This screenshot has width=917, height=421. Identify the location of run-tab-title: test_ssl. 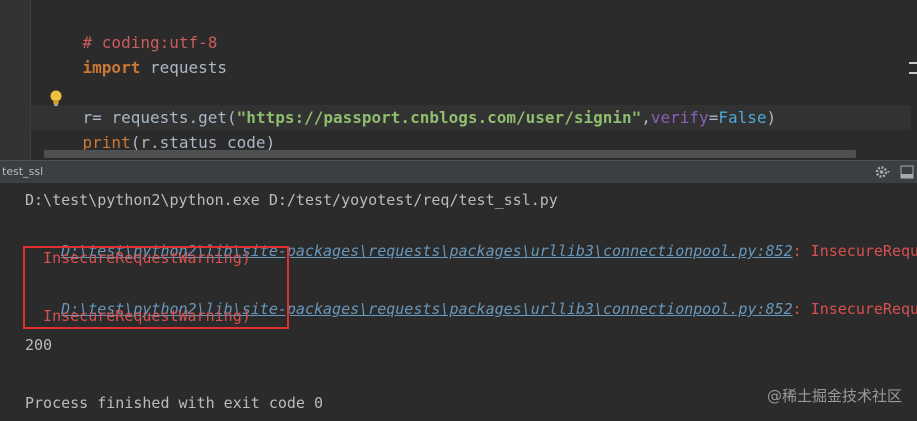
(22, 172).